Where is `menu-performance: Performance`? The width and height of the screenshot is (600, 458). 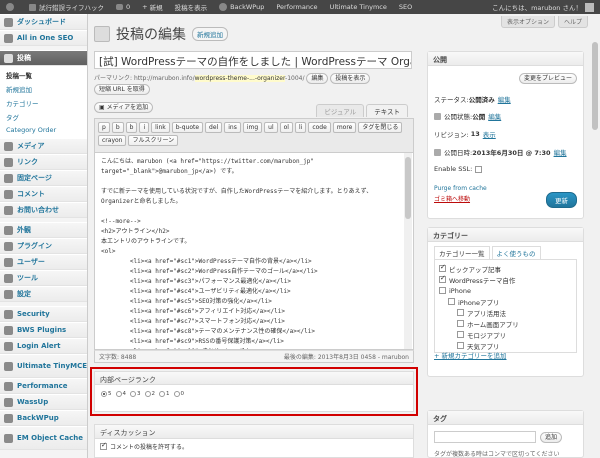 menu-performance: Performance is located at coordinates (43, 386).